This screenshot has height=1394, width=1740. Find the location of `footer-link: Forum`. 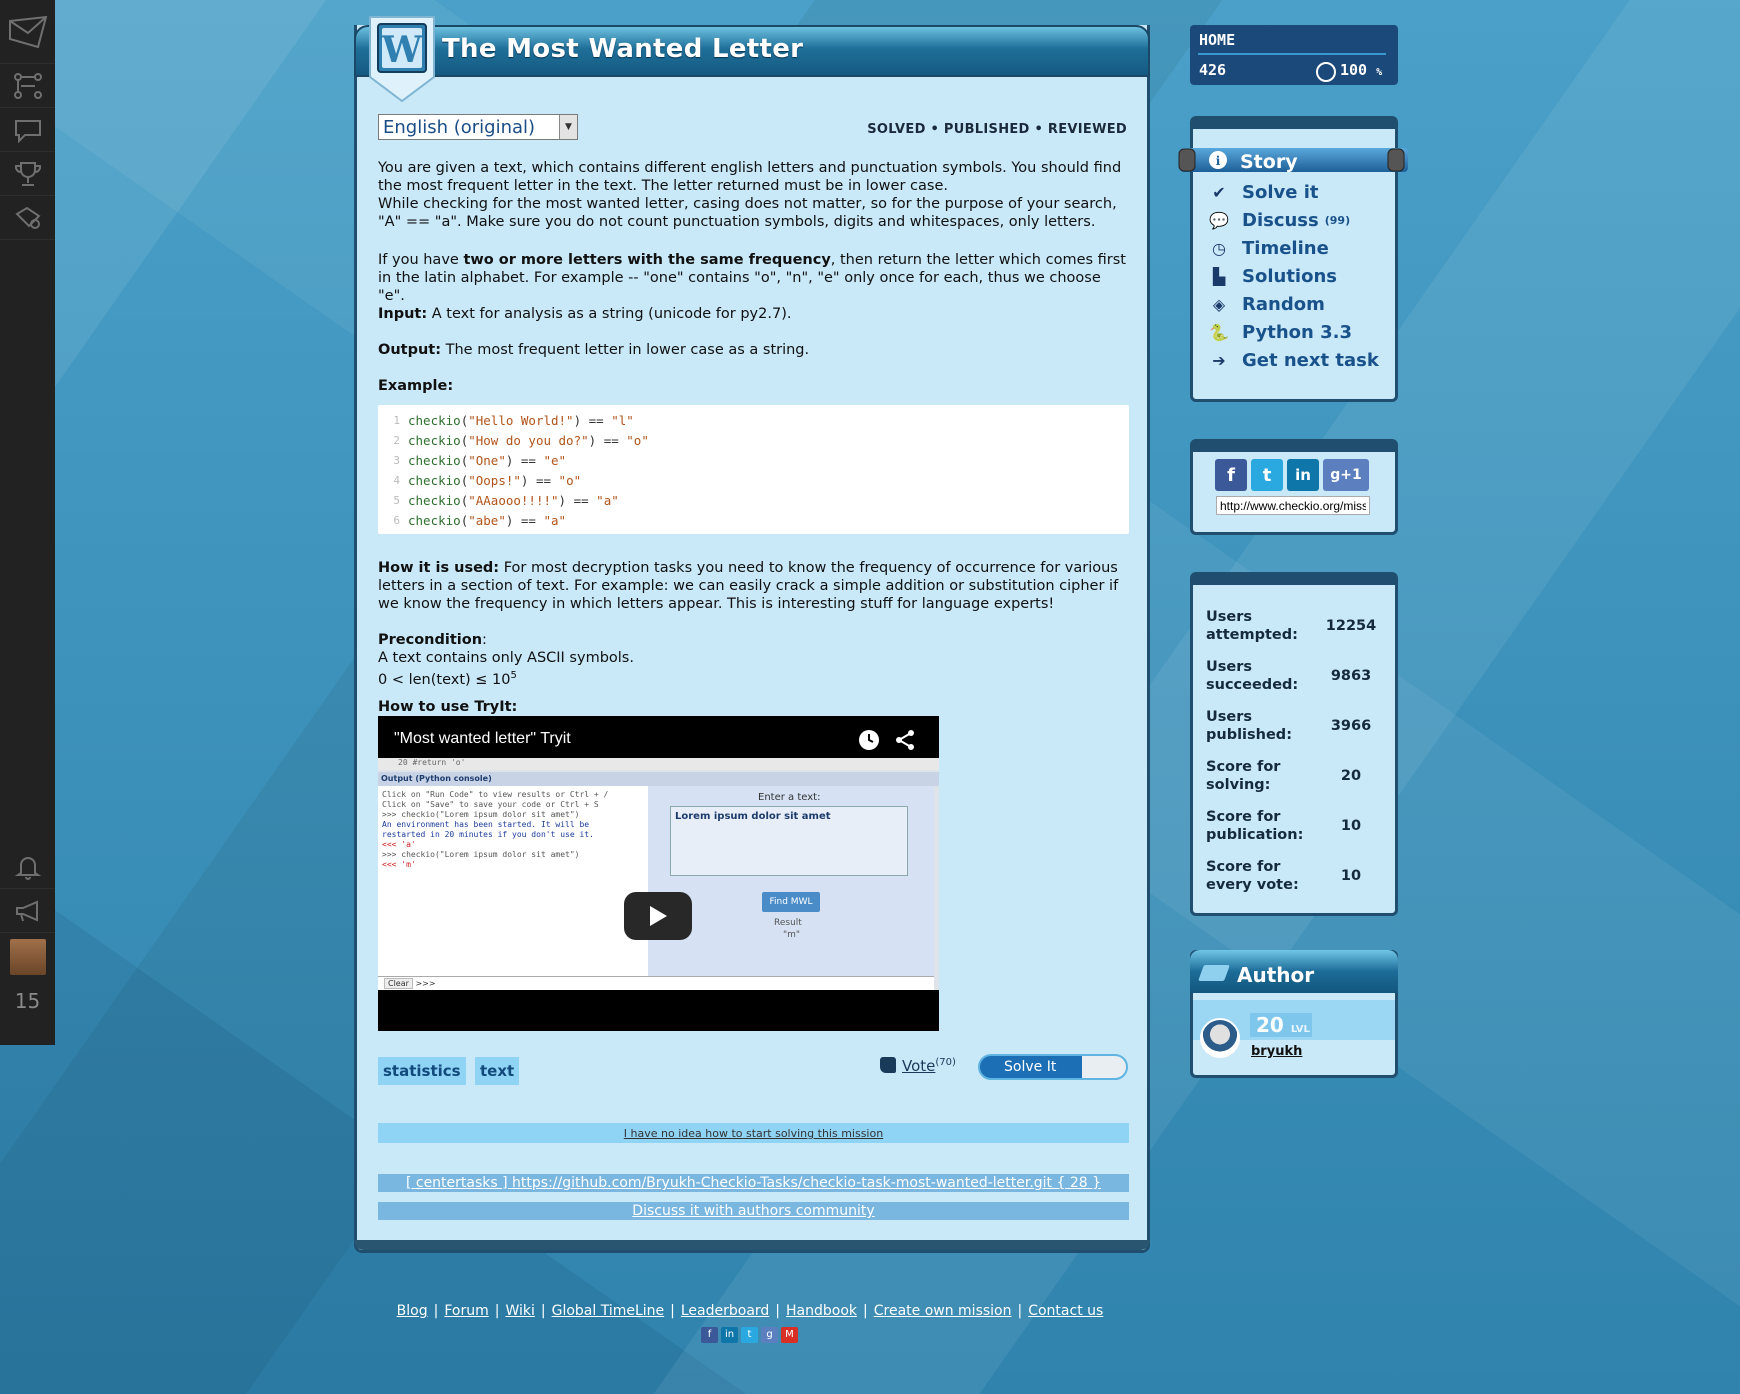

footer-link: Forum is located at coordinates (466, 1311).